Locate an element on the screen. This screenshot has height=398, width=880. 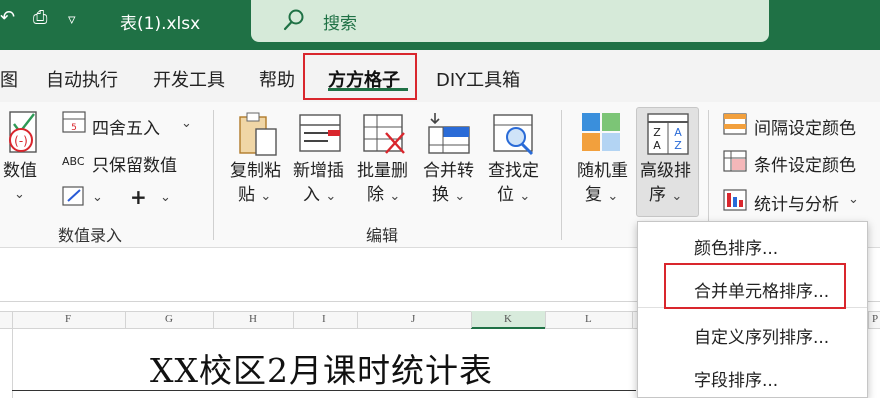
find-locate-button-line2: 位 ⌄ is located at coordinates (513, 196).